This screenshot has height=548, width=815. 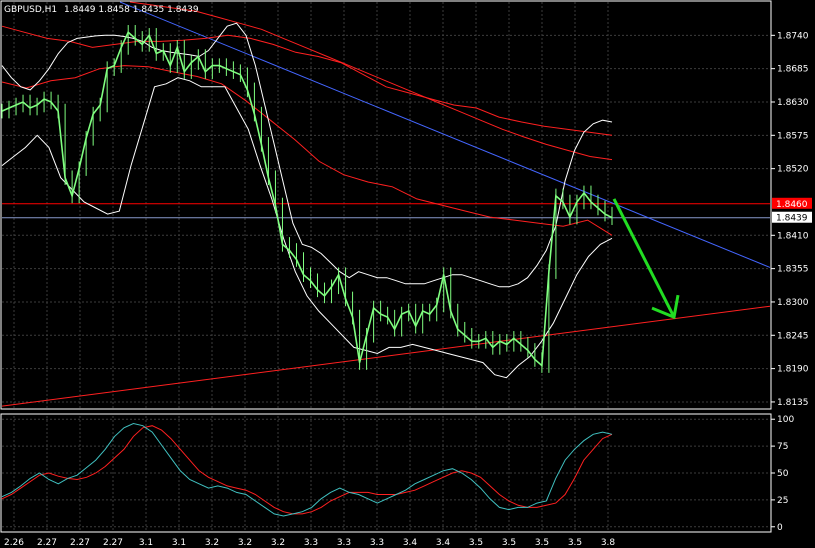 What do you see at coordinates (793, 236) in the screenshot?
I see `y-tick-label: 1.8410` at bounding box center [793, 236].